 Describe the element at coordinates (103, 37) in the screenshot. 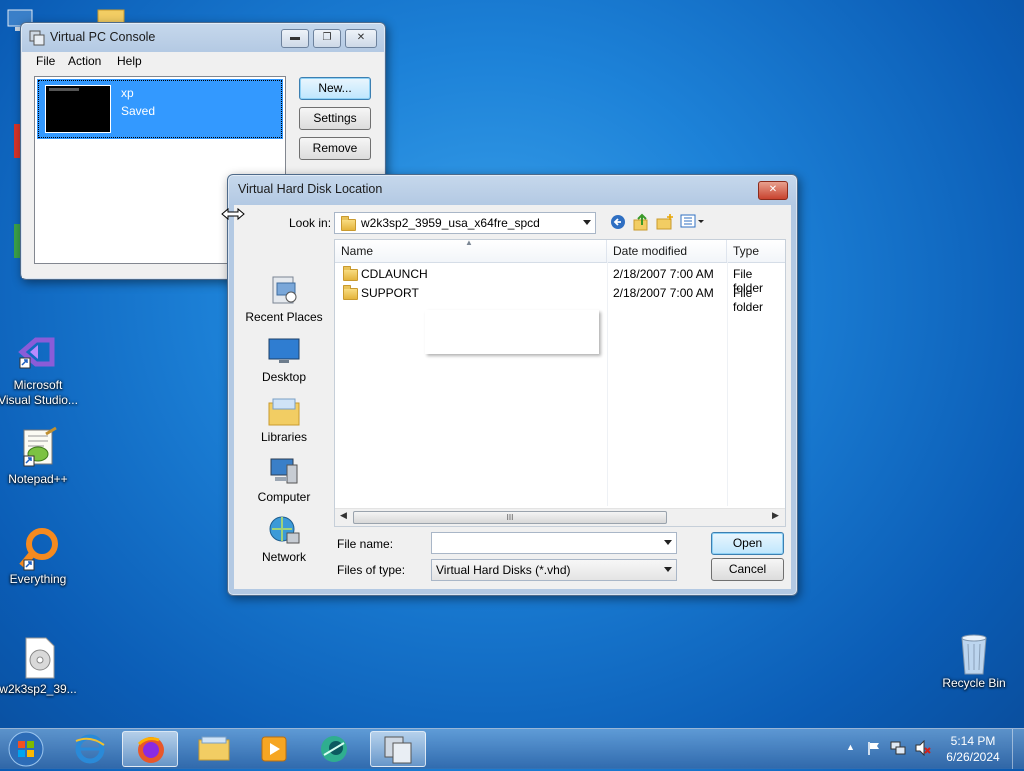

I see `window-title: Virtual PC Console` at that location.